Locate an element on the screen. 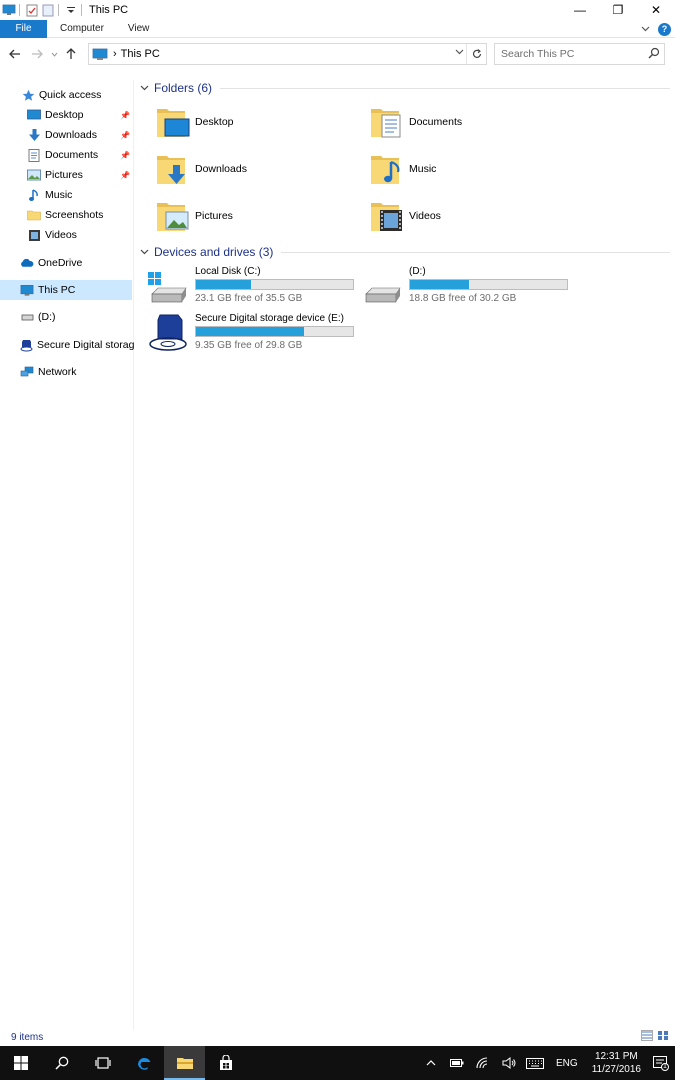 This screenshot has height=1080, width=675. expand-ribbon-icon is located at coordinates (645, 29).